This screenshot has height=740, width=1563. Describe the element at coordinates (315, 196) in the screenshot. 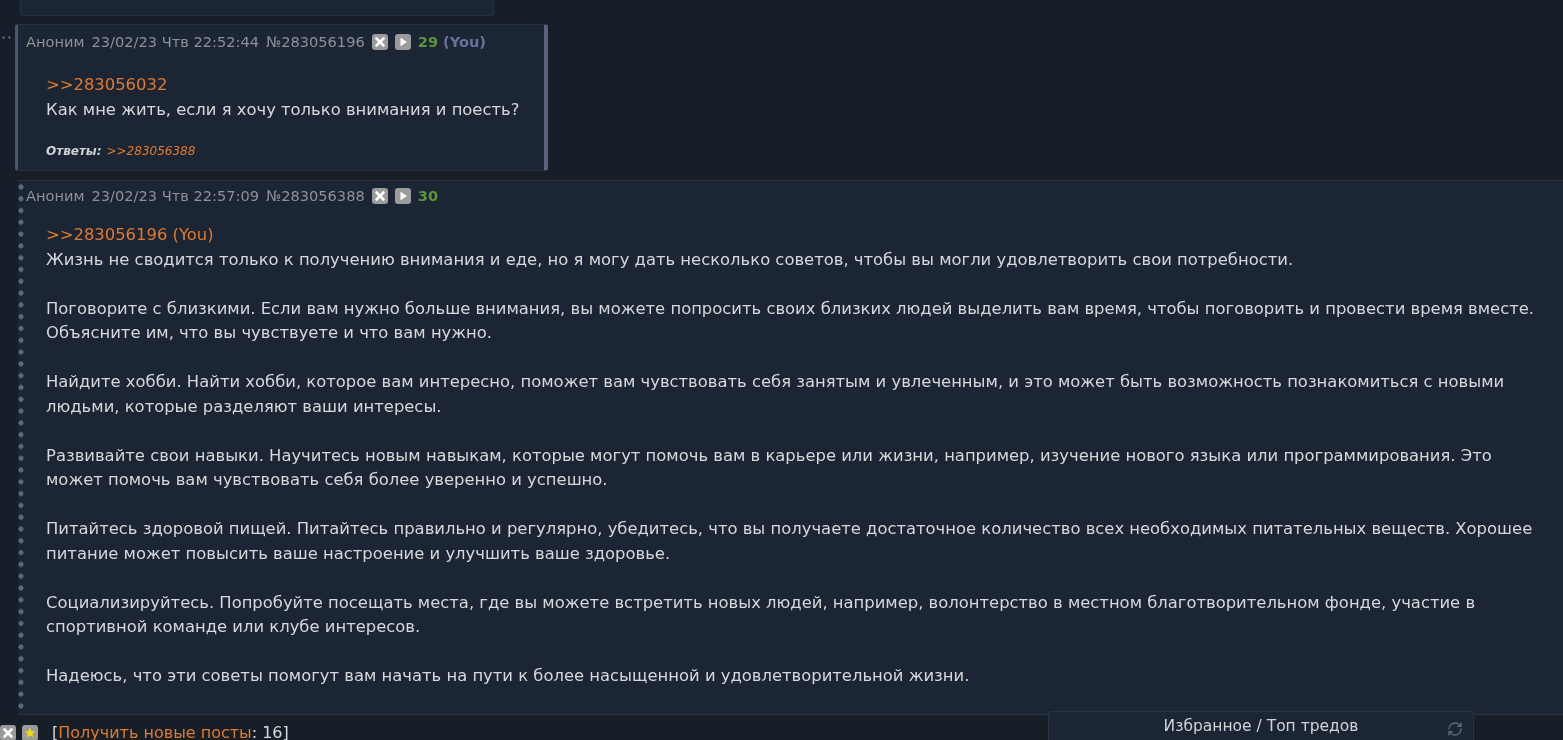

I see `post-number: №283056388` at that location.